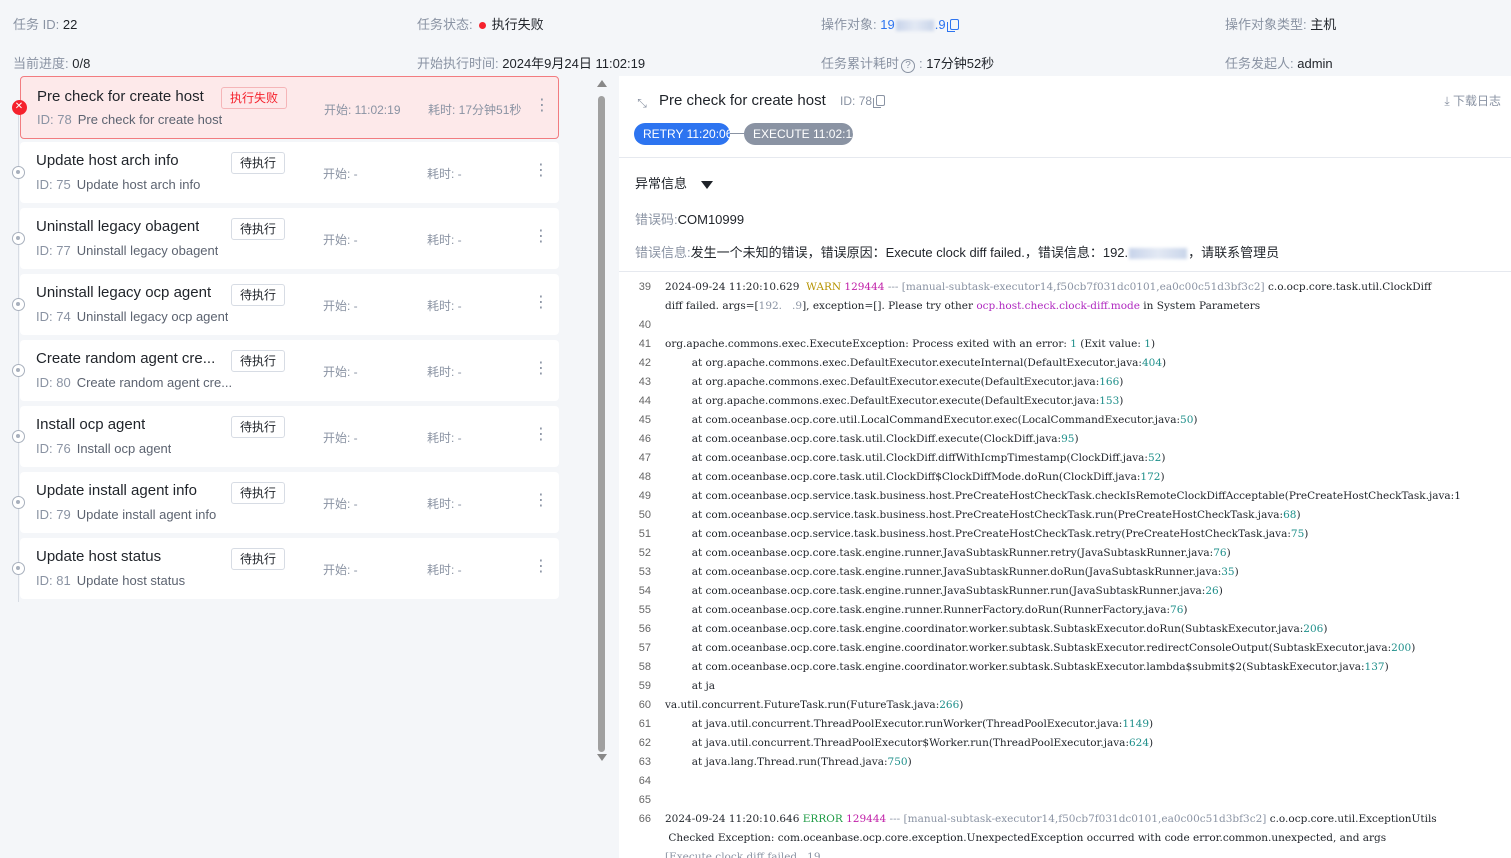 This screenshot has height=858, width=1511. I want to click on subtask-subname: Pre check for create host, so click(150, 119).